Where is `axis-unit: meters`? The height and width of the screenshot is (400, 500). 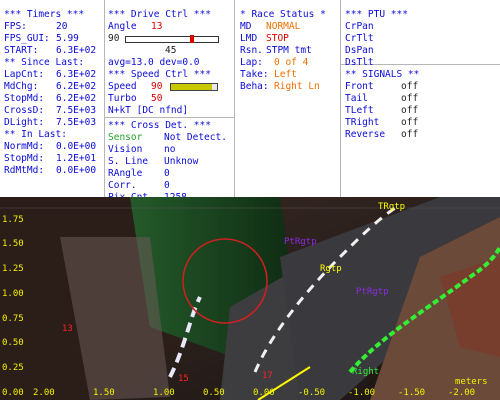 axis-unit: meters is located at coordinates (471, 382).